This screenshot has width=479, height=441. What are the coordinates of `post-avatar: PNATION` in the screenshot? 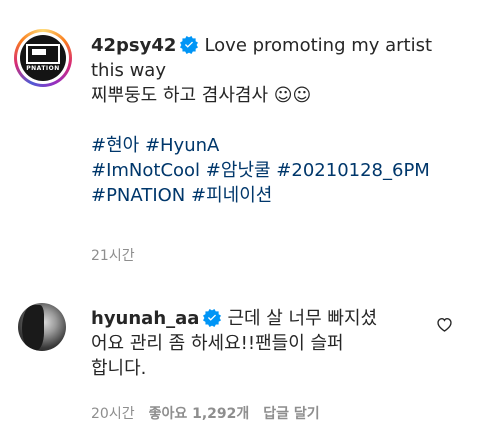 It's located at (43, 58).